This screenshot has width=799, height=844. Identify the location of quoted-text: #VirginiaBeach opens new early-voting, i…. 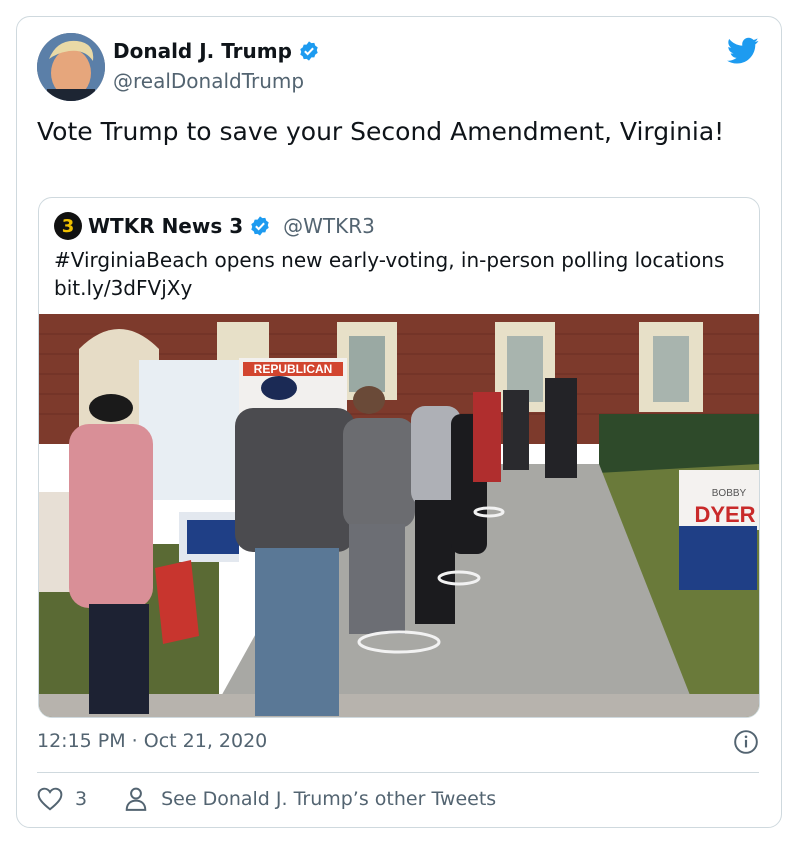
(389, 274).